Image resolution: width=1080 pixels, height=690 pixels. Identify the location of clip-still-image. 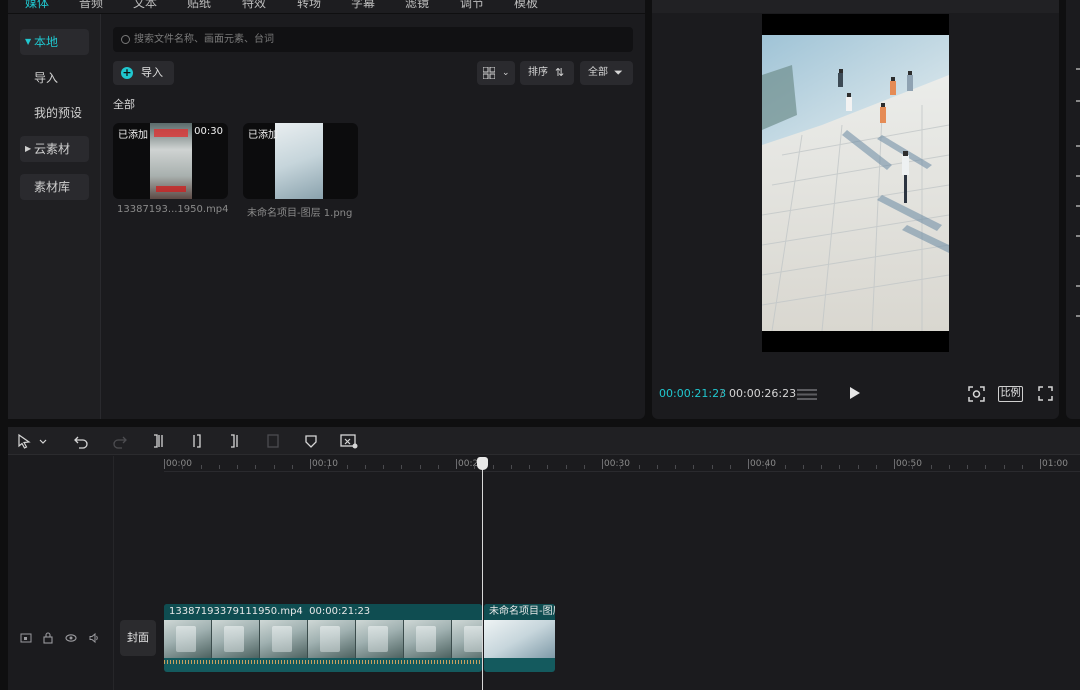
(519, 639).